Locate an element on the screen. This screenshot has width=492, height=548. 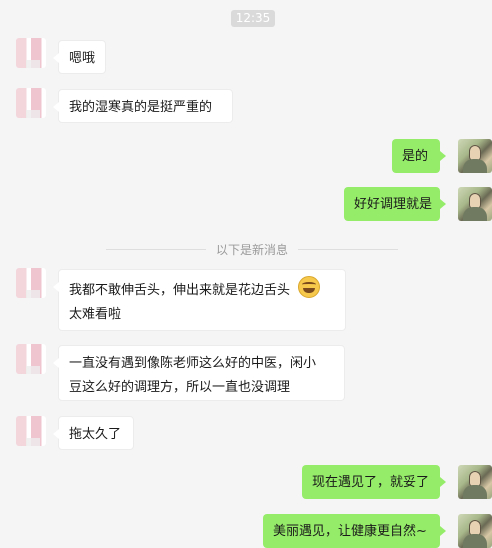
message-text: 现在遇见了，就妥了 is located at coordinates (371, 482).